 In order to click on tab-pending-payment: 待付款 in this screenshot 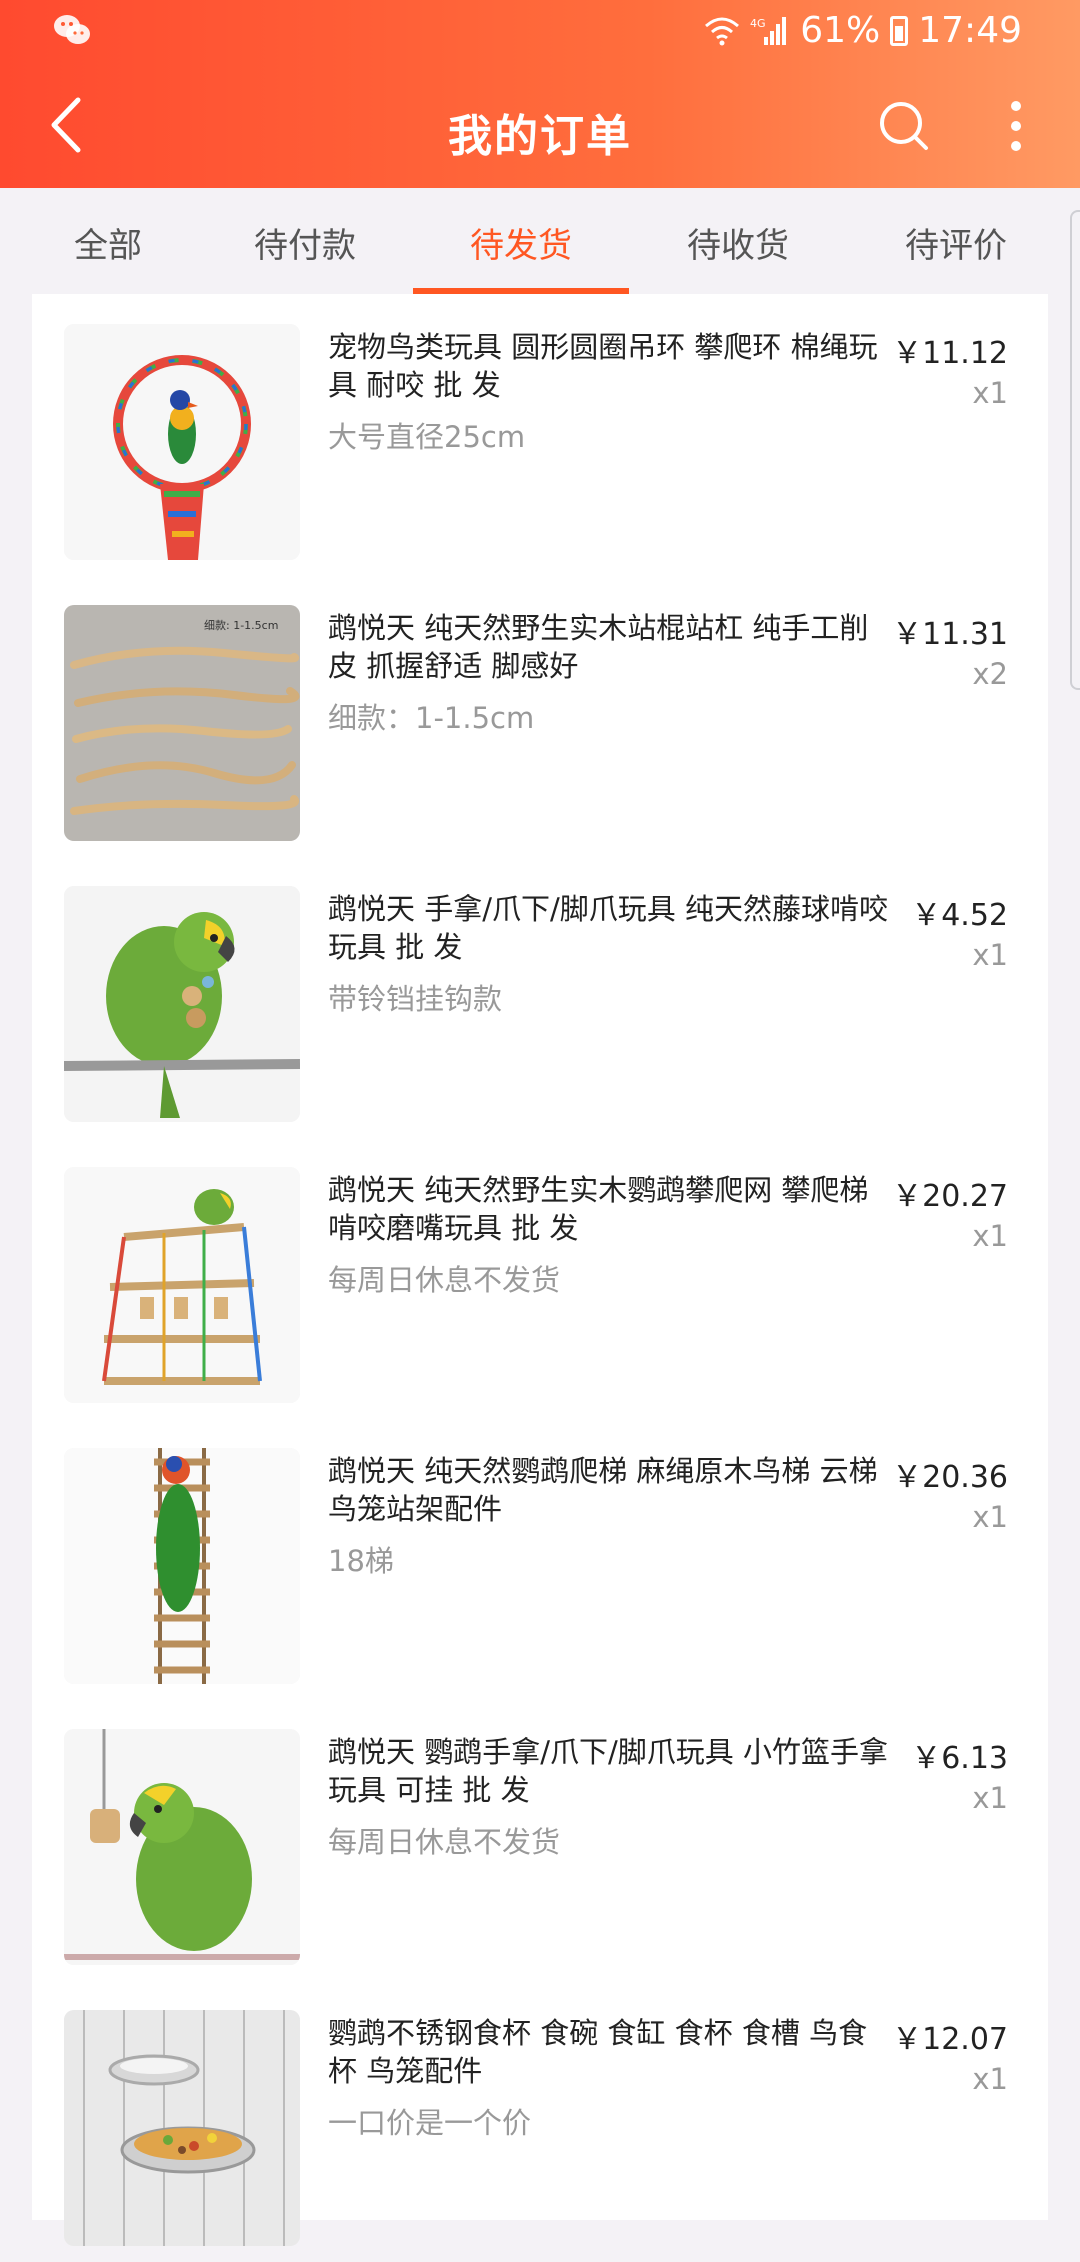, I will do `click(305, 242)`.